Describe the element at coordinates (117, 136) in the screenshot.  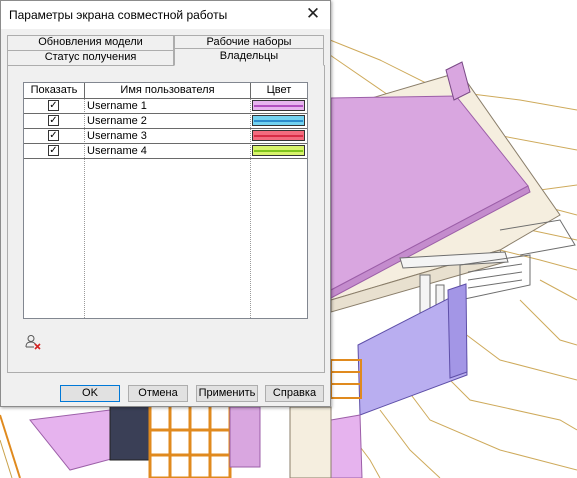
I see `username-cell: Username 3` at that location.